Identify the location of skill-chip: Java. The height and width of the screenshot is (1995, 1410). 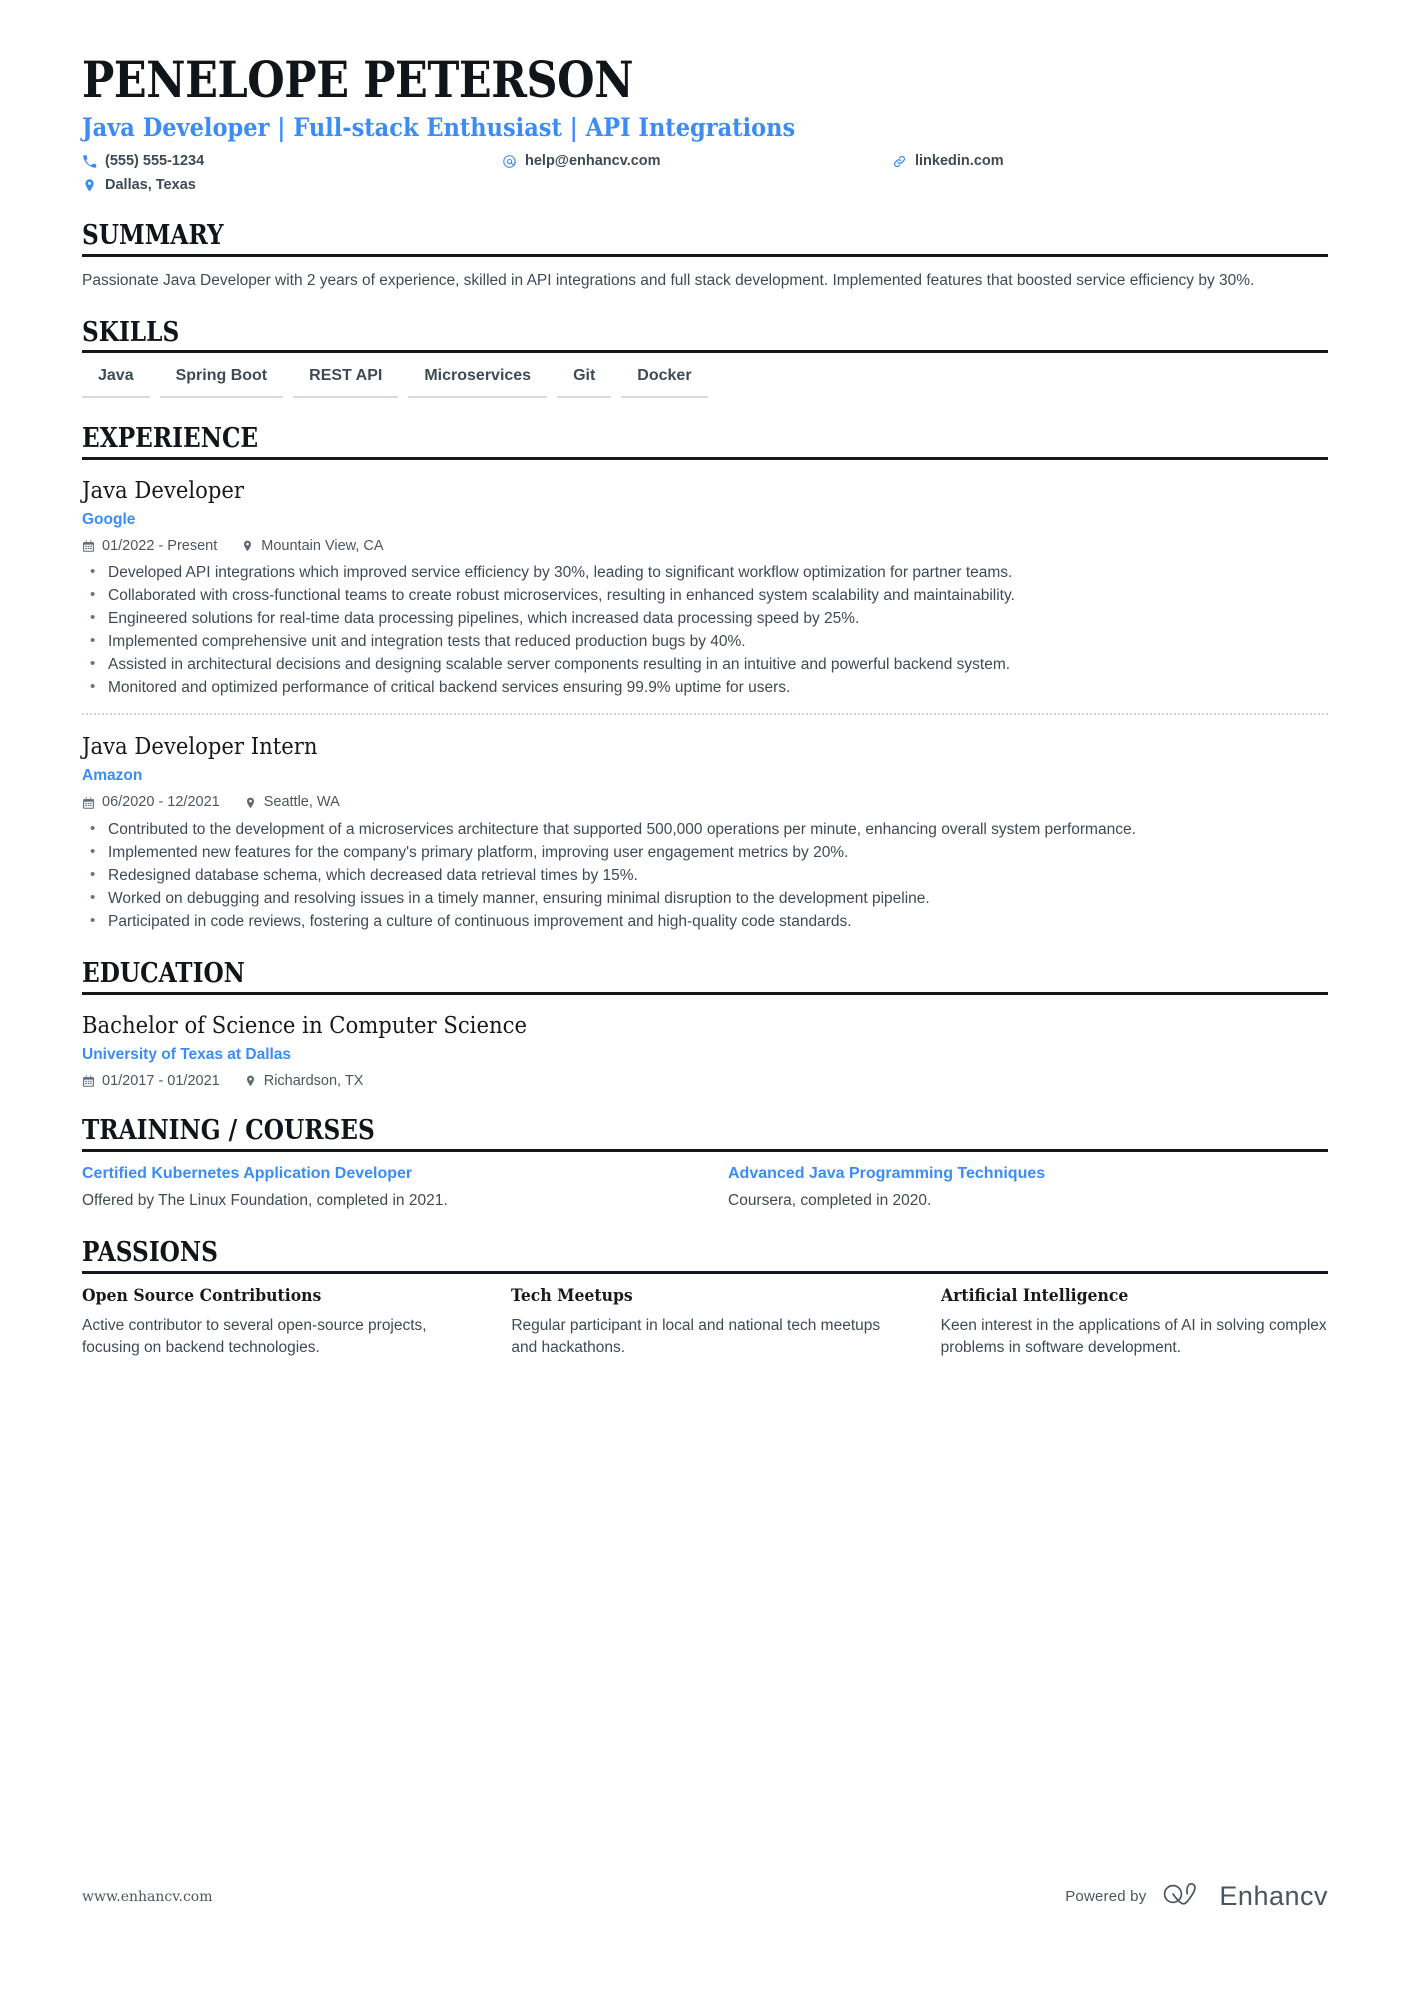
(116, 381).